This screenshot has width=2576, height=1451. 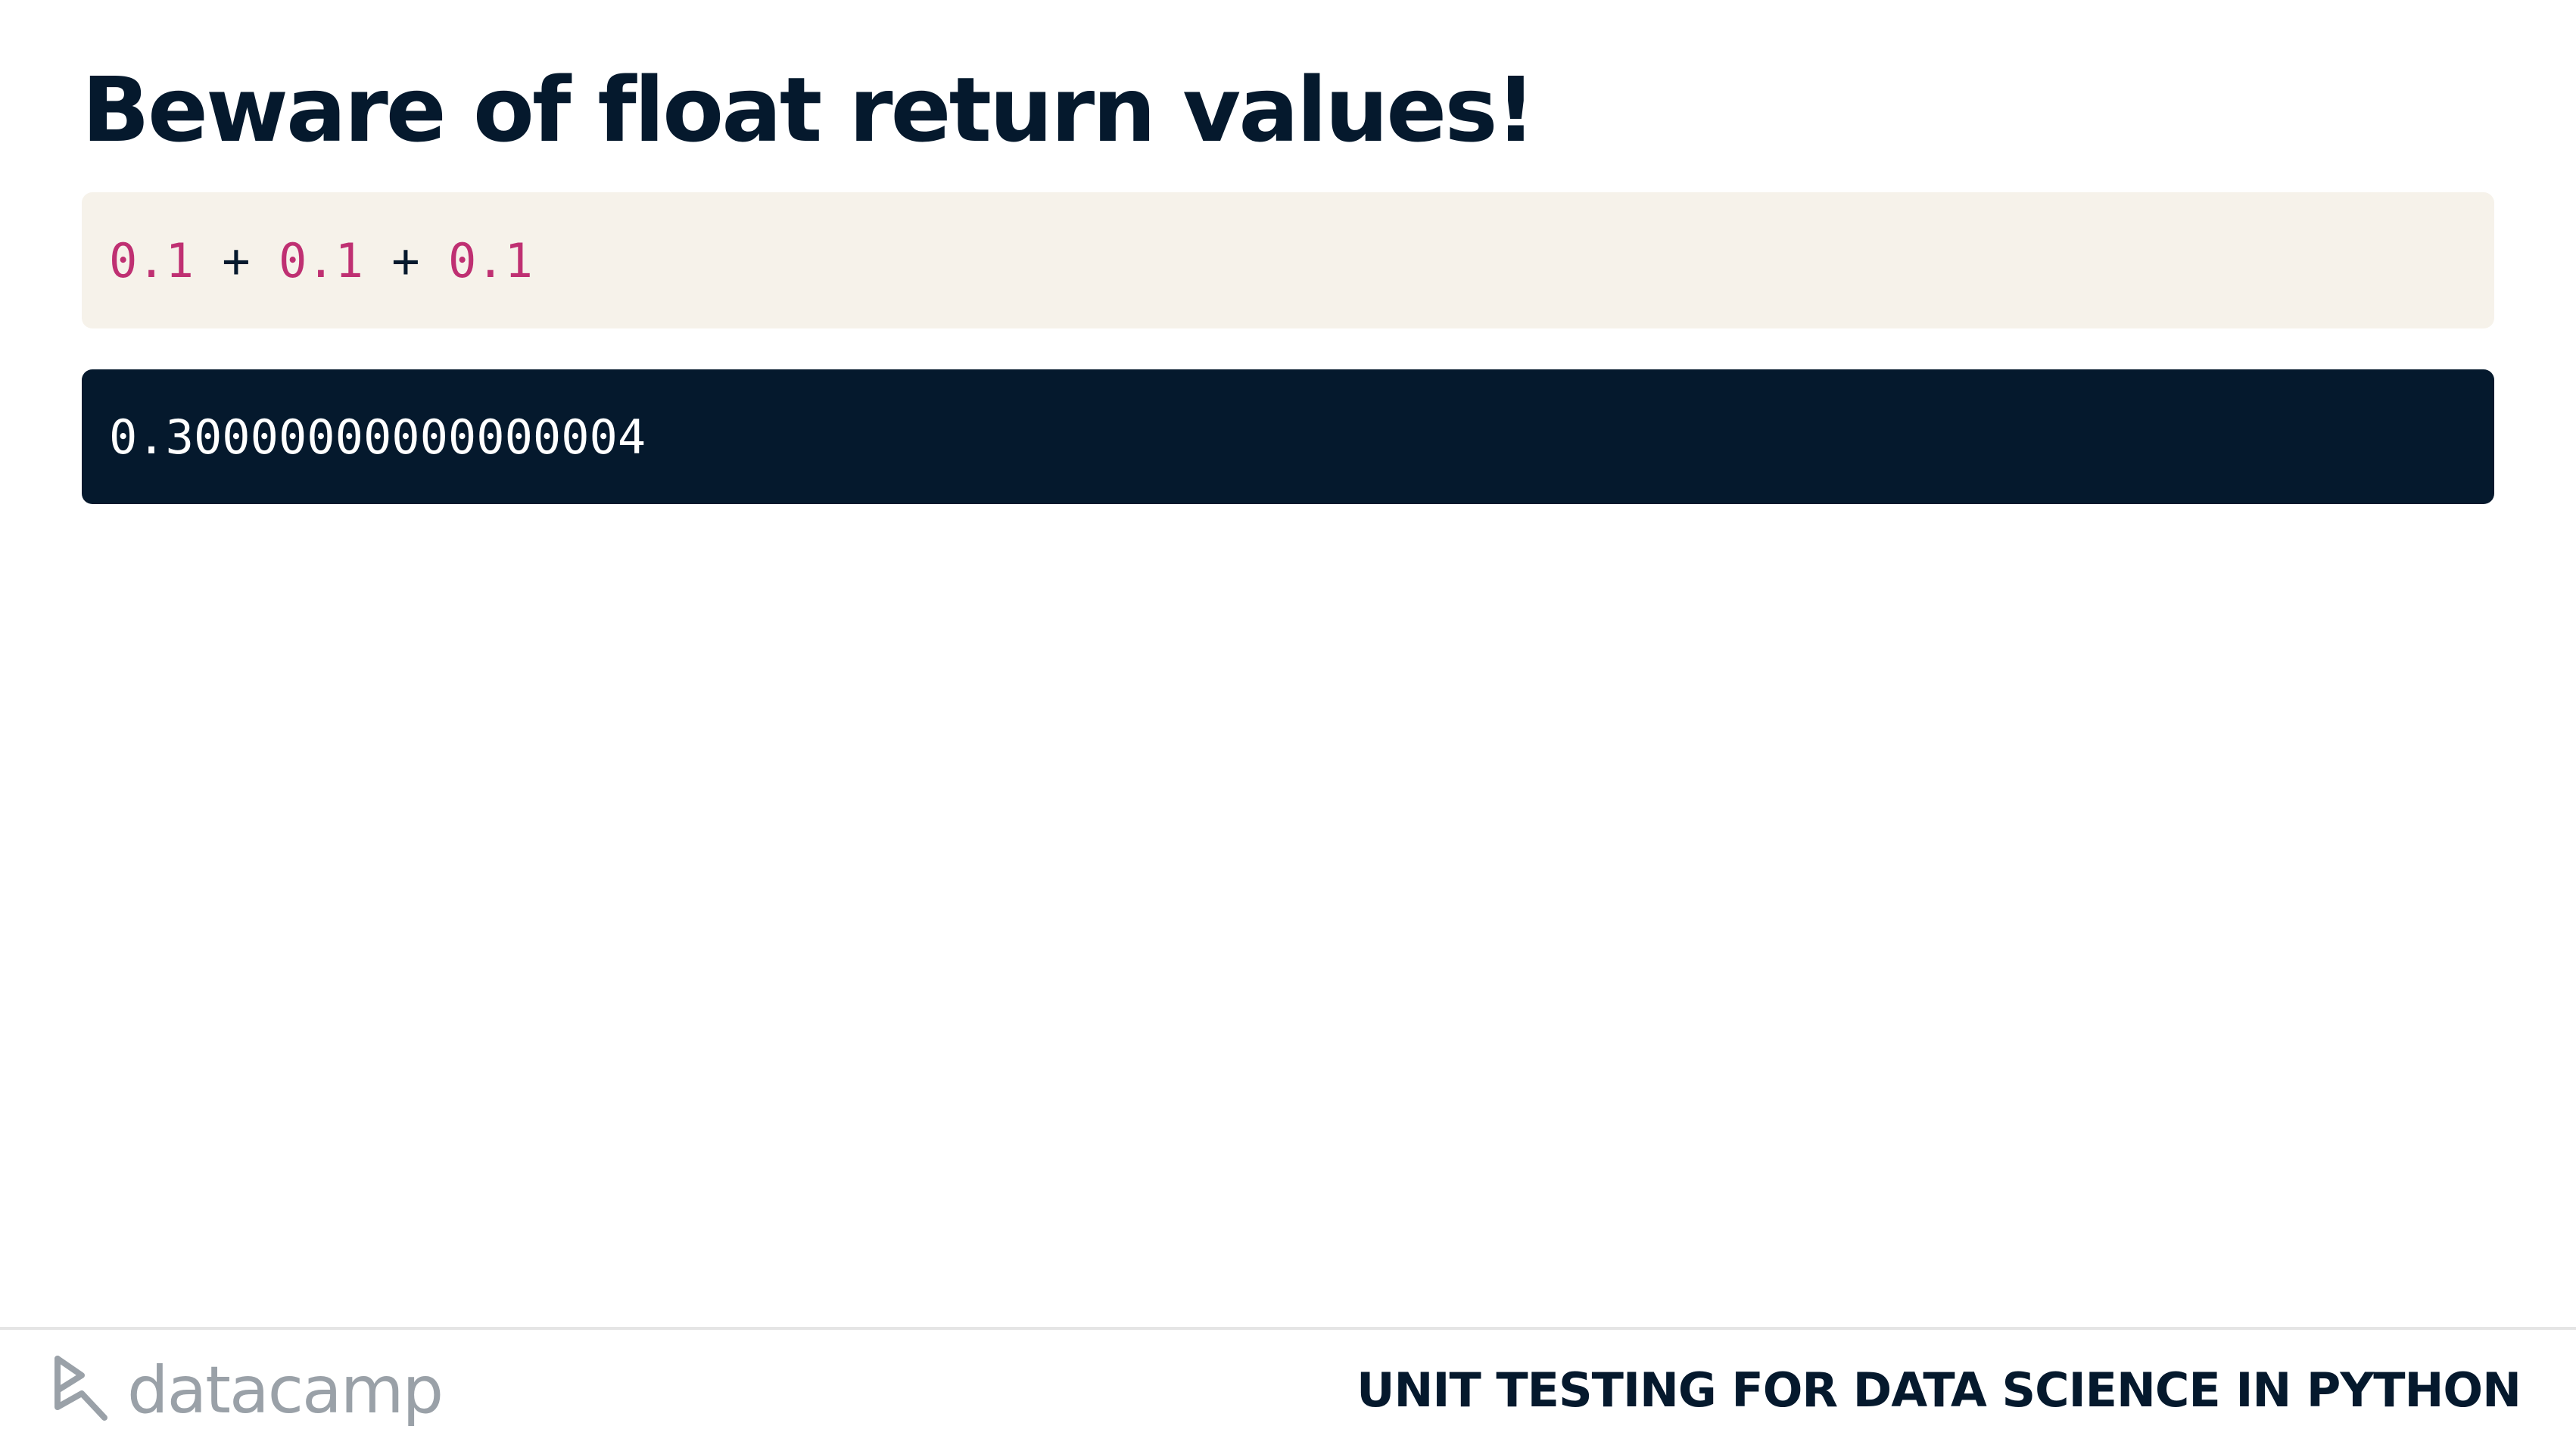 I want to click on footer-divider, so click(x=1288, y=1328).